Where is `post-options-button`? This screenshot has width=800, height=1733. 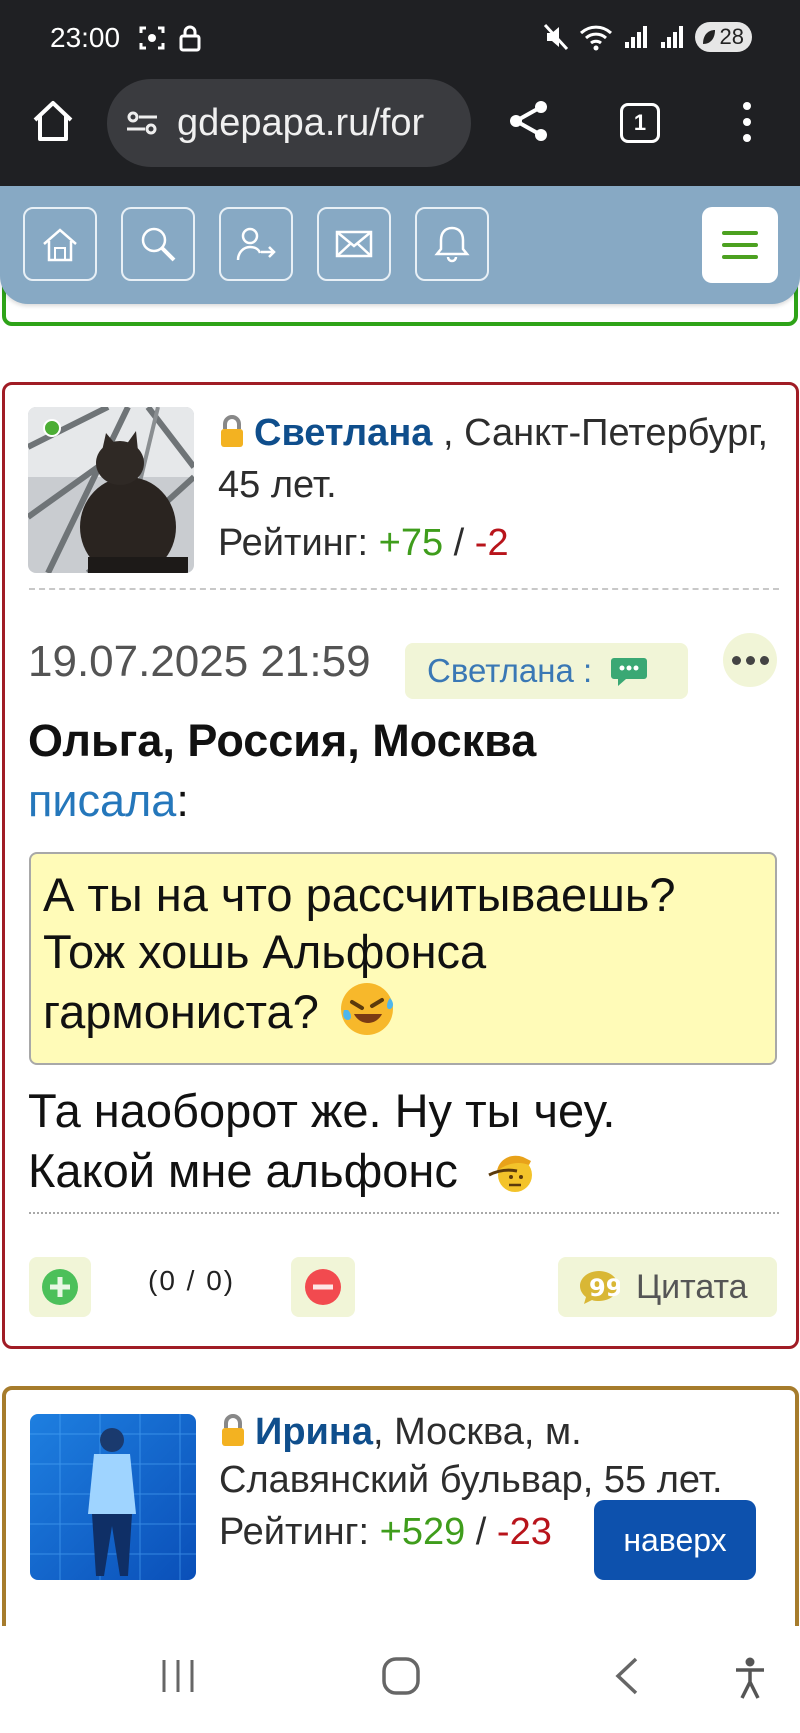
post-options-button is located at coordinates (750, 660).